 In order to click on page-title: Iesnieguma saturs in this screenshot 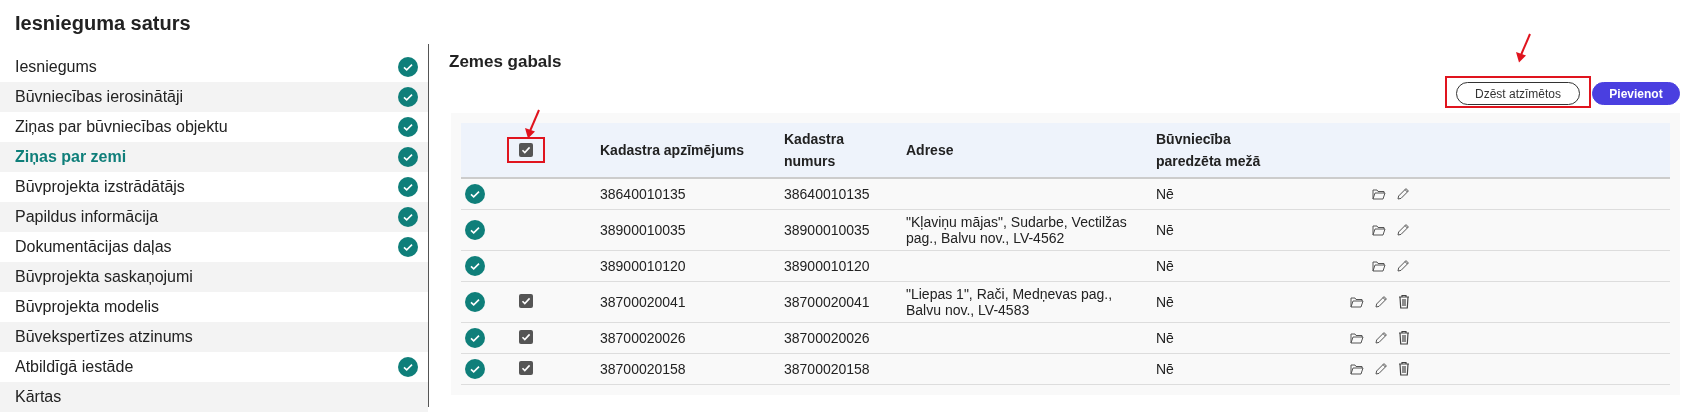, I will do `click(103, 23)`.